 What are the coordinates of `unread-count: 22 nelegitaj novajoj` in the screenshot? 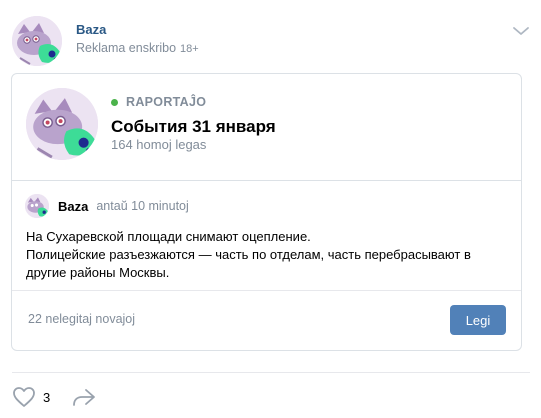 It's located at (82, 319).